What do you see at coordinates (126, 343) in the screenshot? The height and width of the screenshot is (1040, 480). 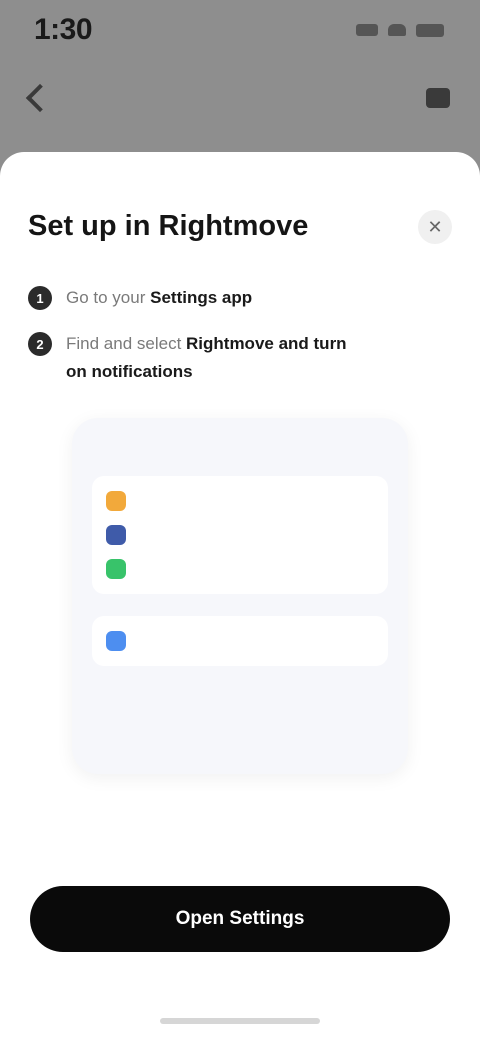 I see `step-text-plain: Find and select` at bounding box center [126, 343].